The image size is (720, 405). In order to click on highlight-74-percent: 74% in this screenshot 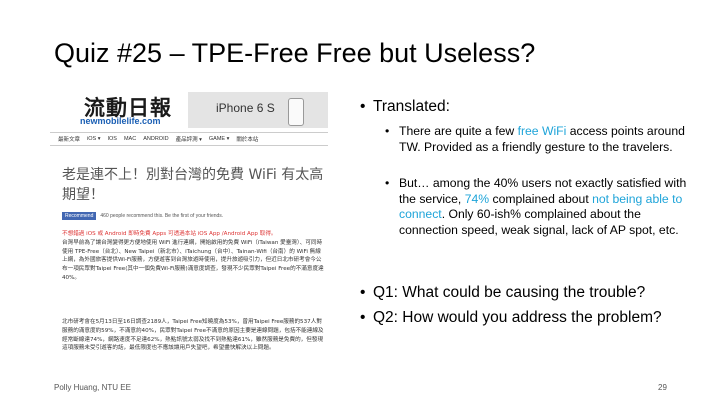, I will do `click(477, 198)`.